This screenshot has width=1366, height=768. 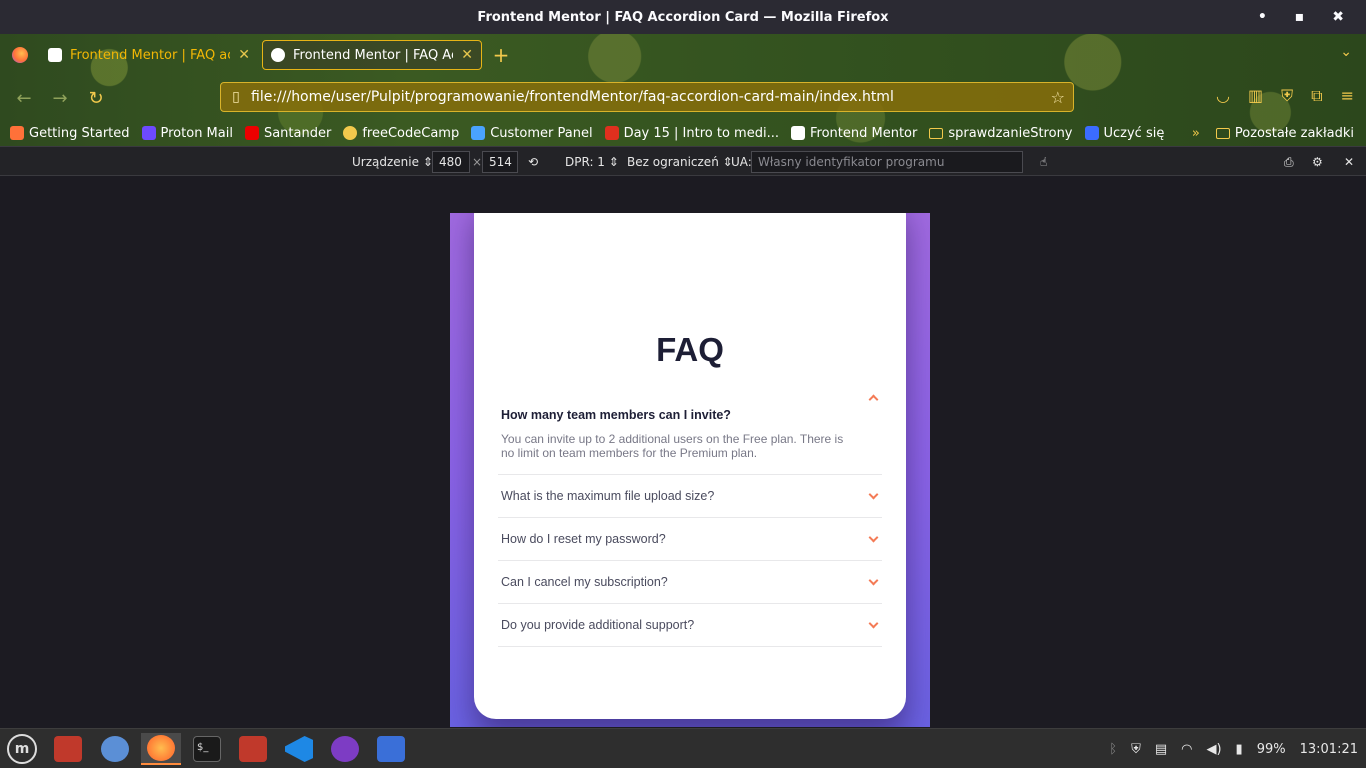 What do you see at coordinates (1058, 97) in the screenshot?
I see `bookmark-star-icon: ☆` at bounding box center [1058, 97].